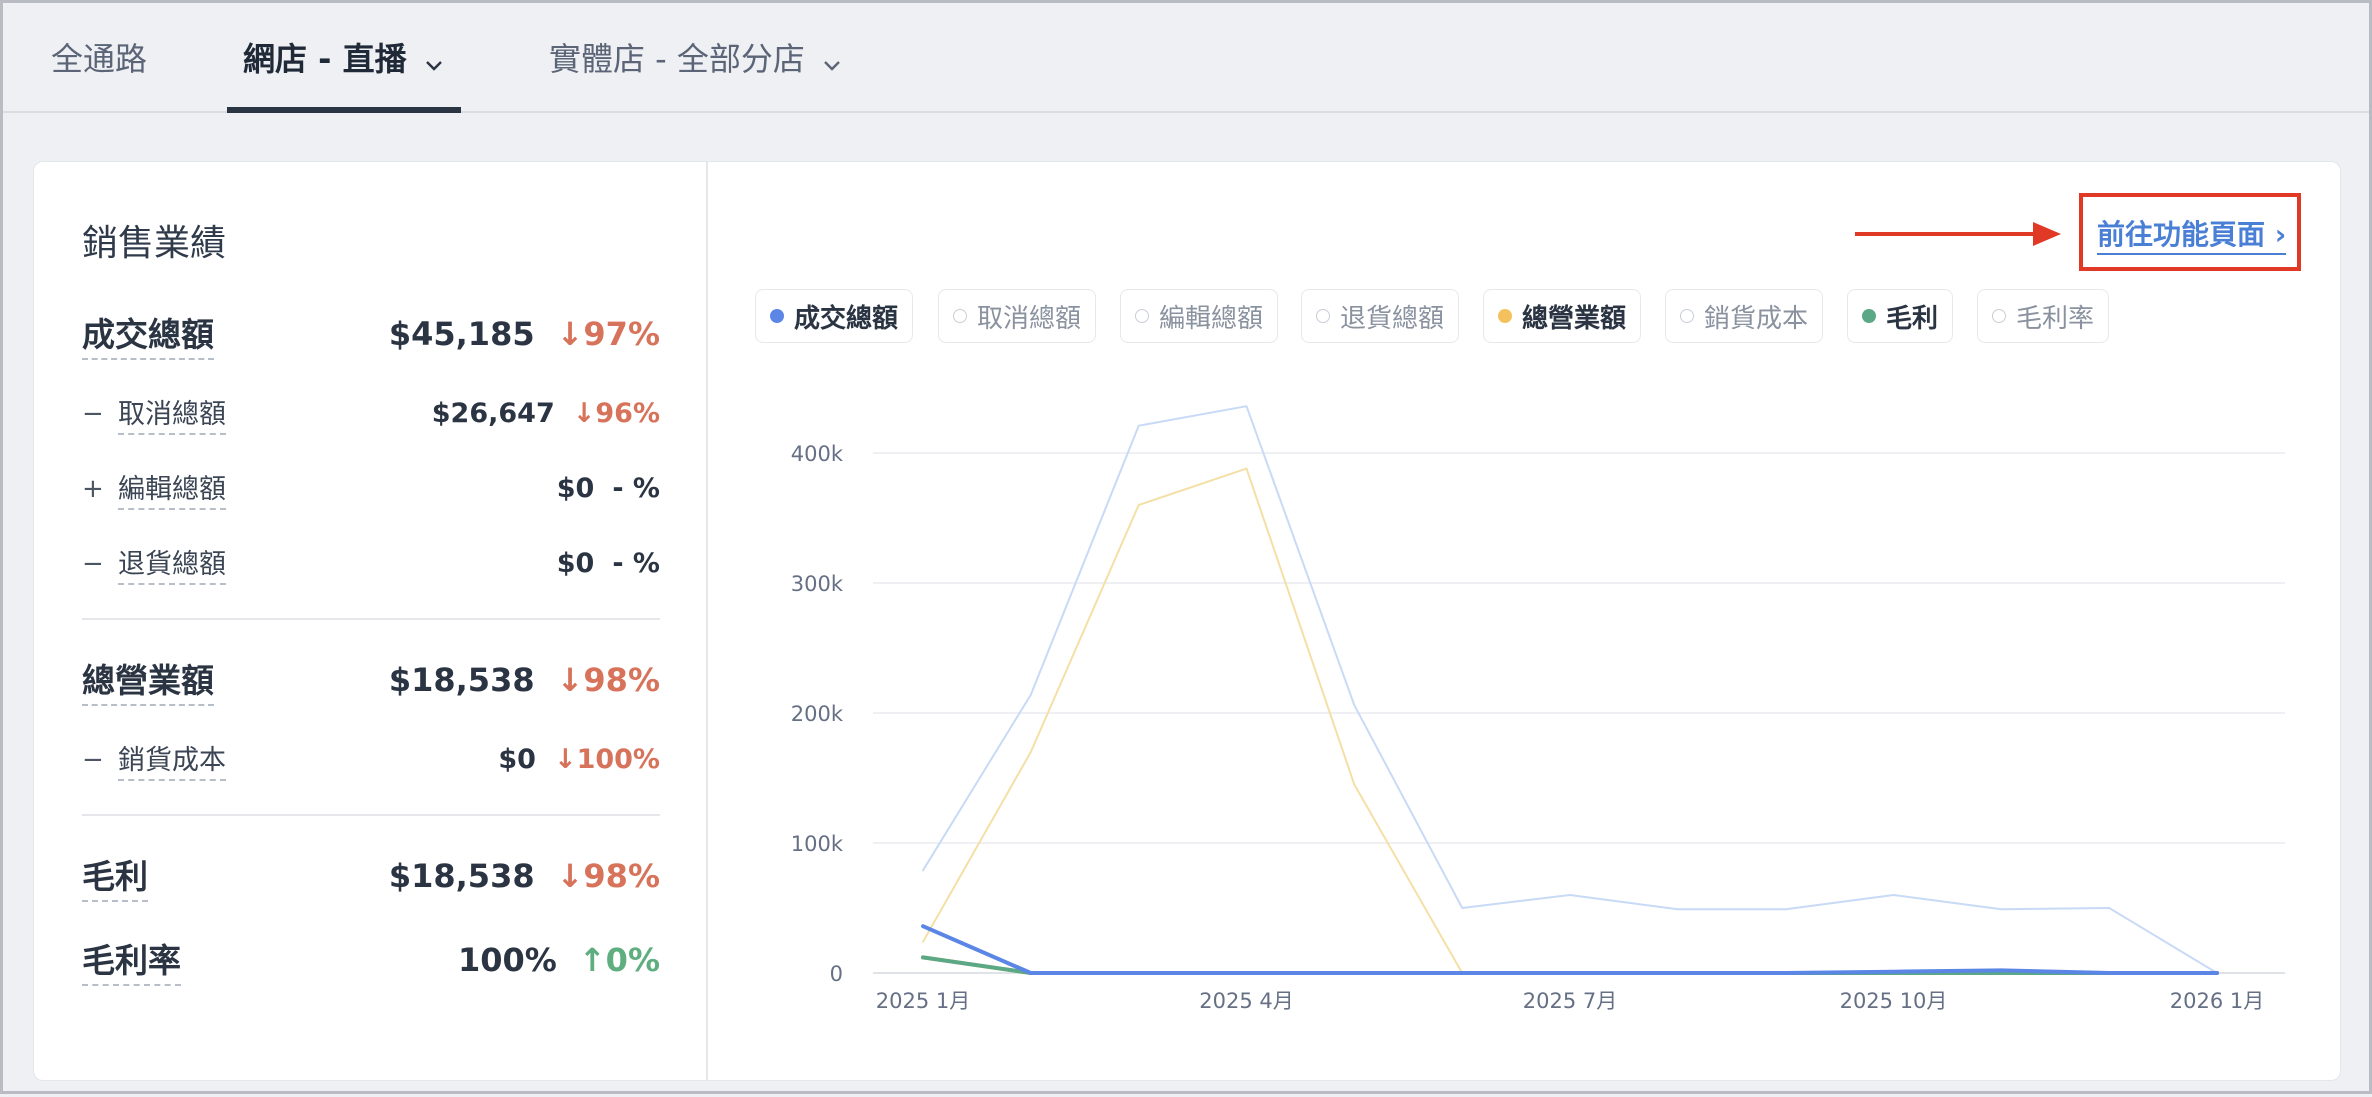 The image size is (2372, 1097). Describe the element at coordinates (1392, 318) in the screenshot. I see `legend-label: 退貨總額` at that location.